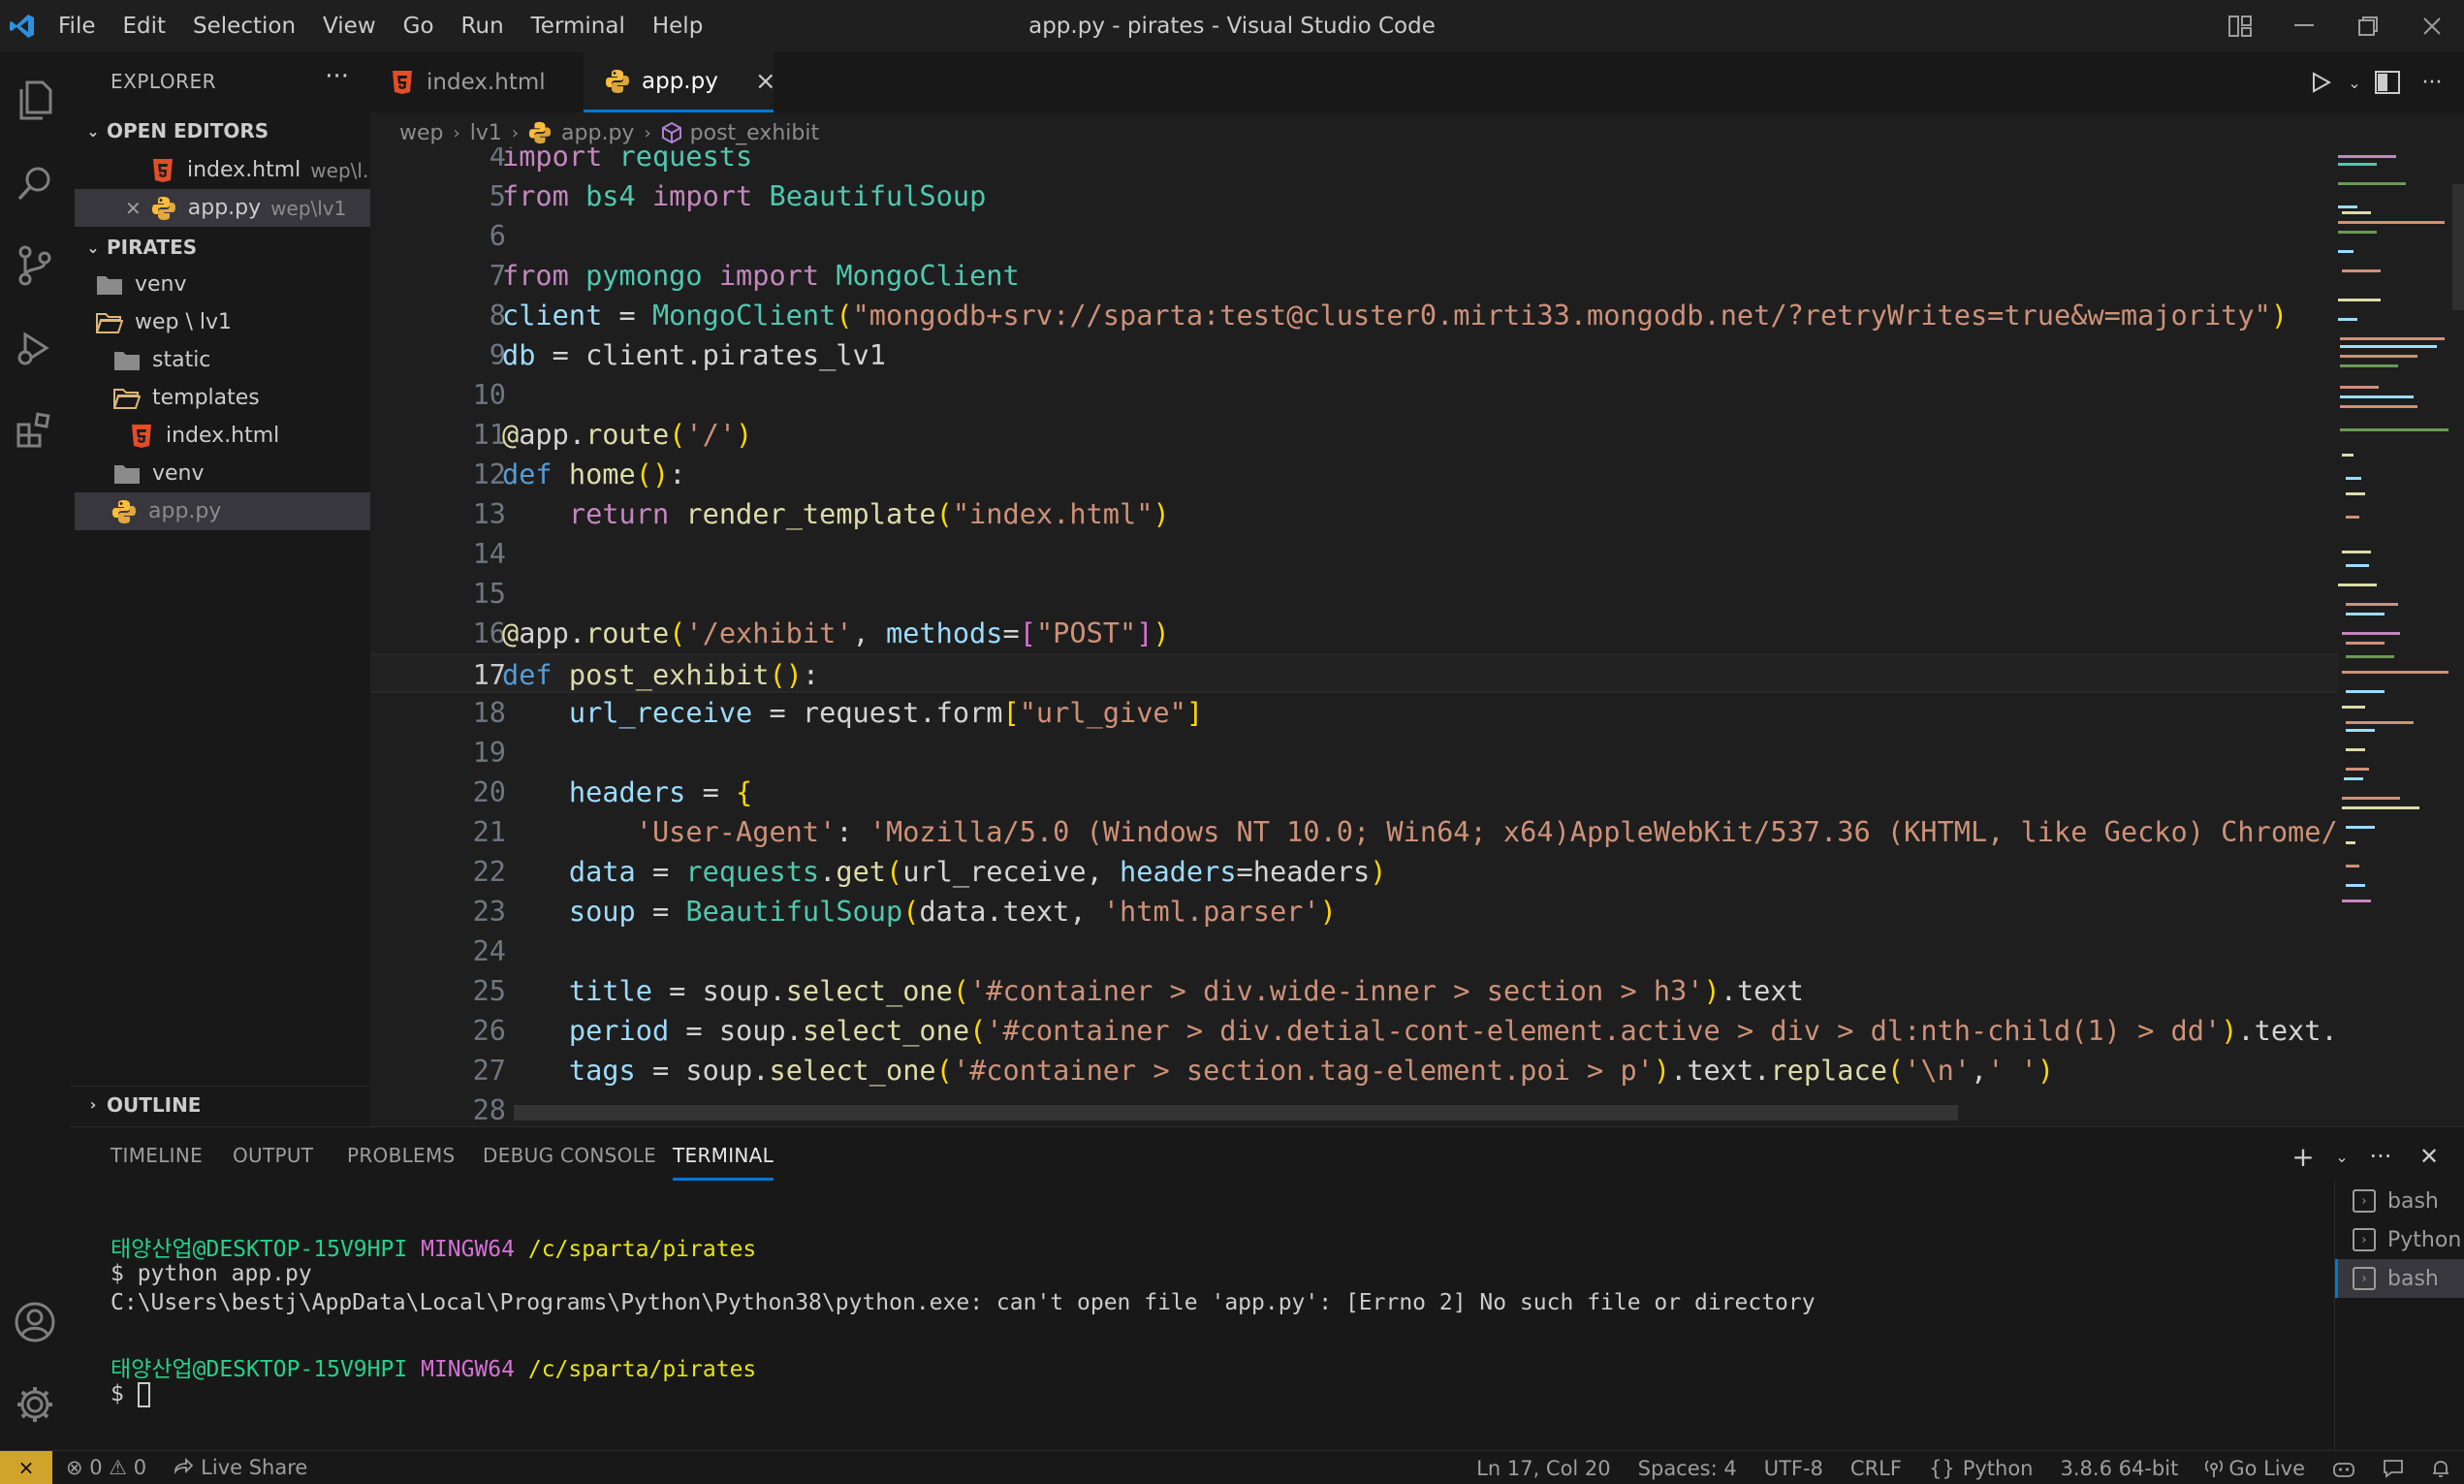 This screenshot has height=1484, width=2464. I want to click on horizontal-scrollbar, so click(1236, 1113).